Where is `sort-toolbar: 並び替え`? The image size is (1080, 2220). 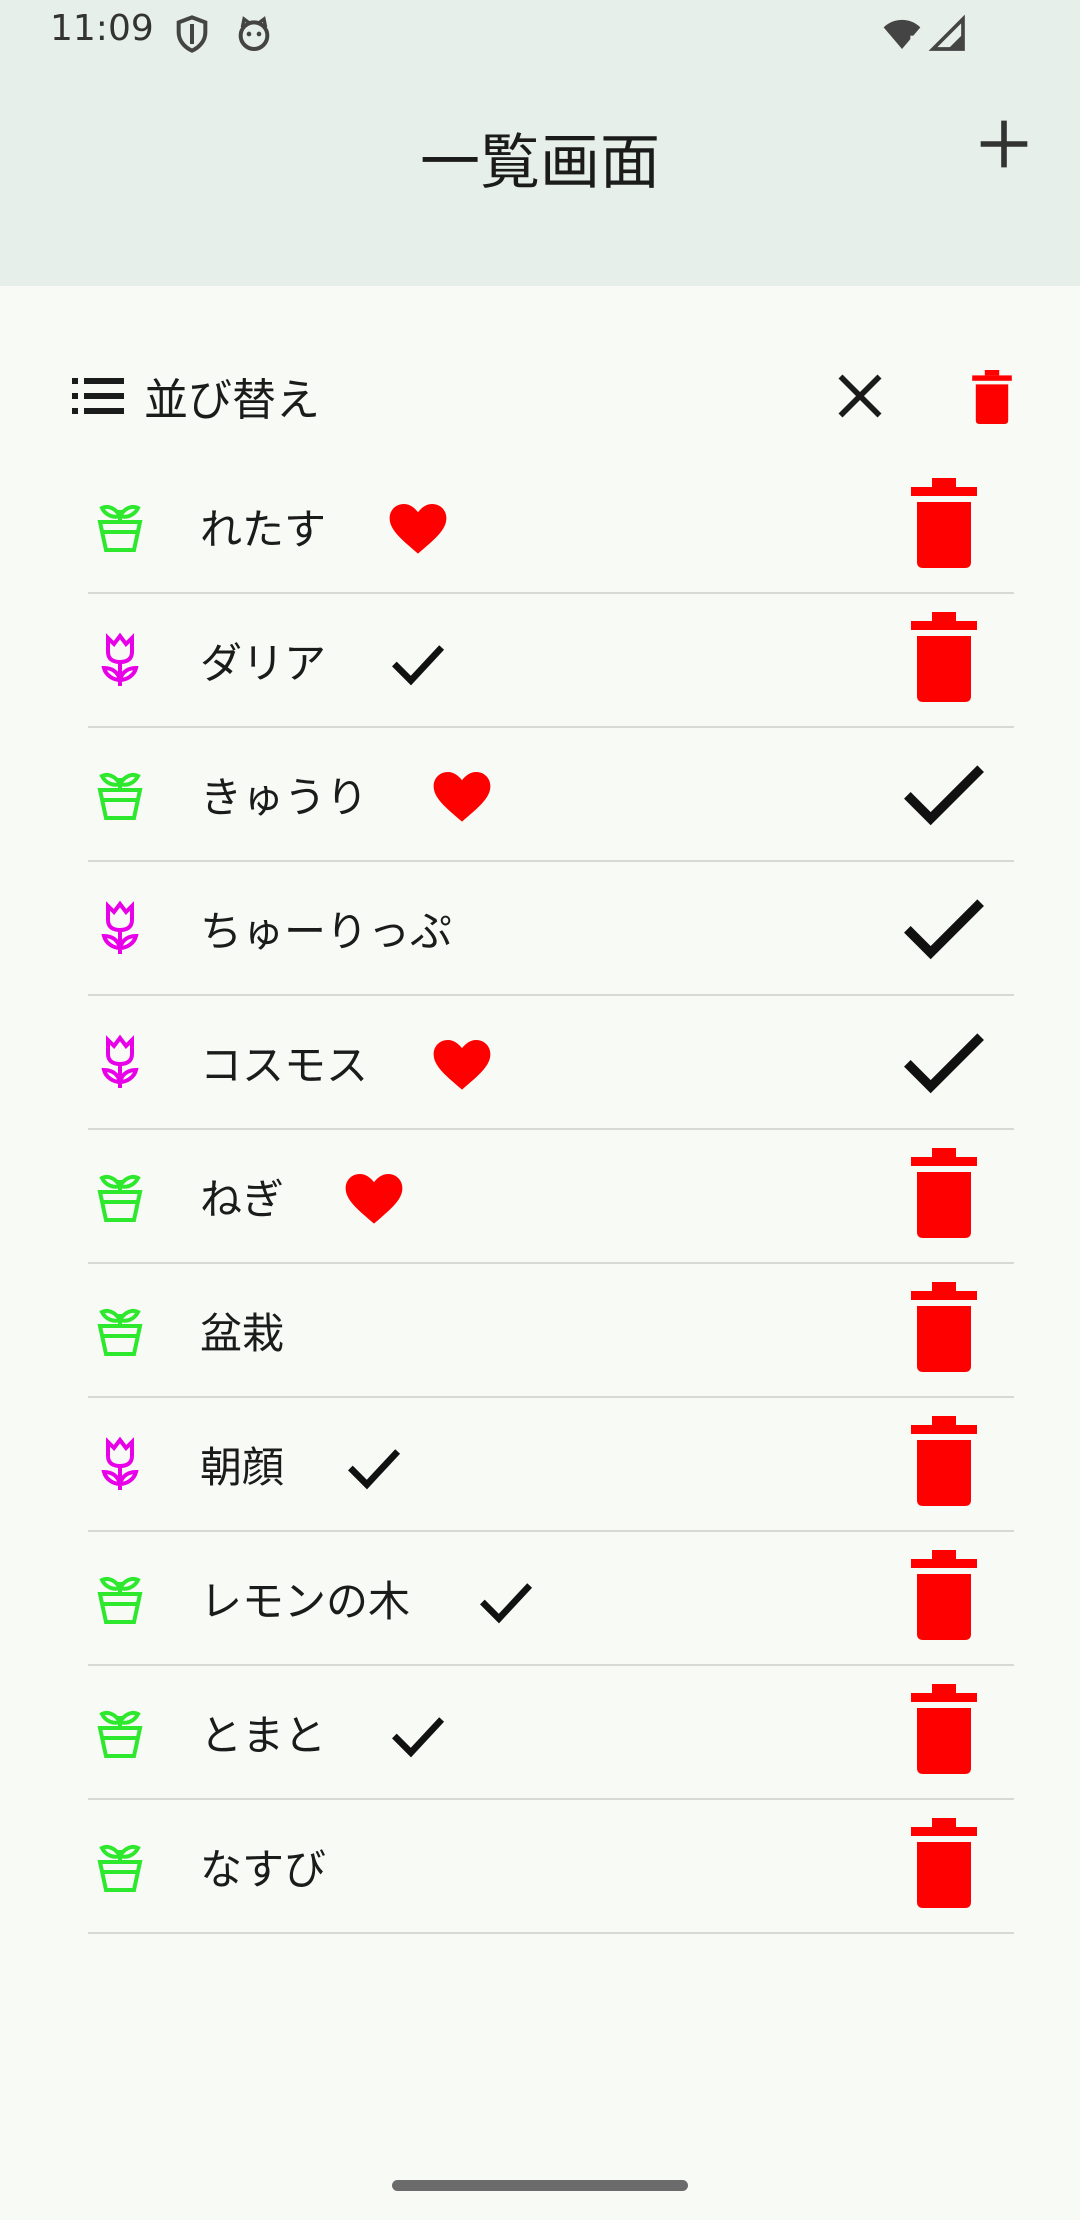 sort-toolbar: 並び替え is located at coordinates (540, 395).